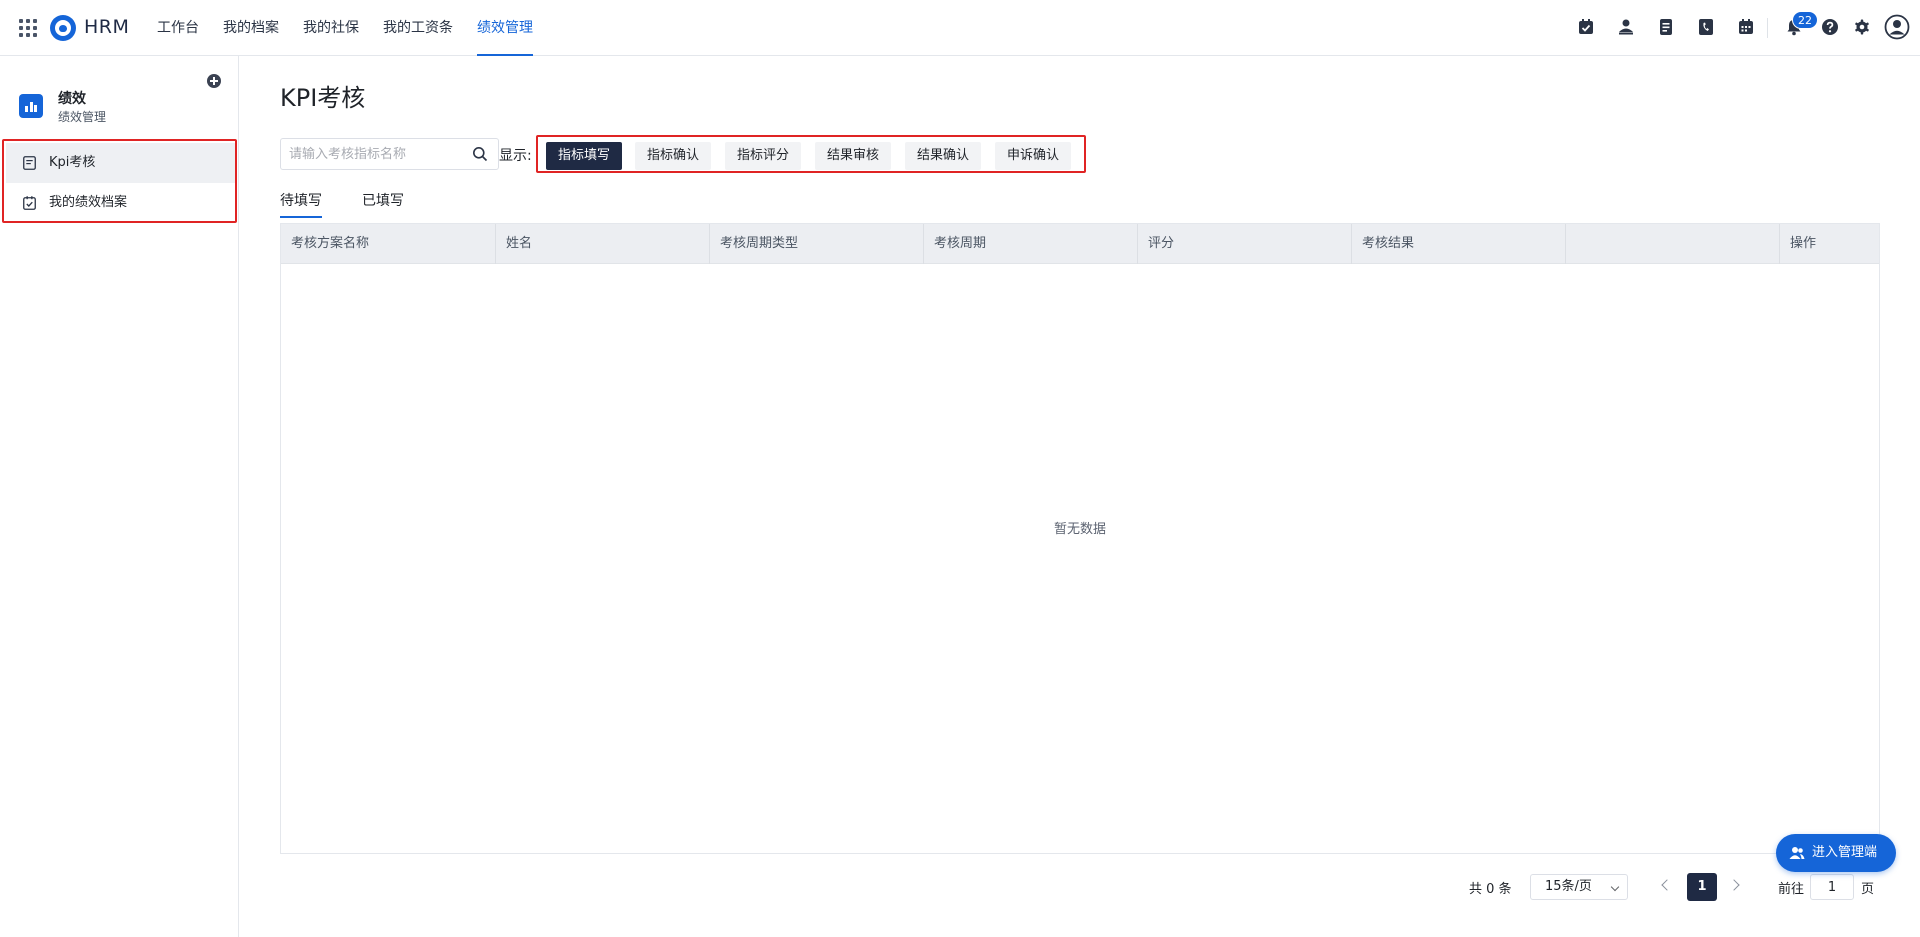  Describe the element at coordinates (376, 154) in the screenshot. I see `search-input` at that location.